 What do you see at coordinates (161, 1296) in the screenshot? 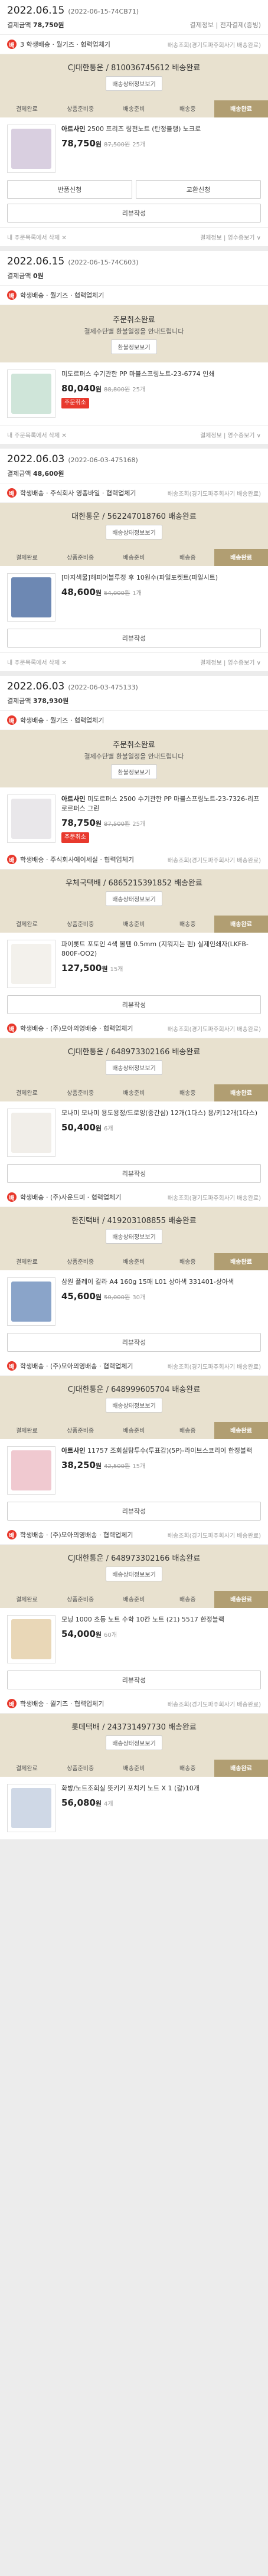
I see `product-price: 45,600원 50,000원 30개` at bounding box center [161, 1296].